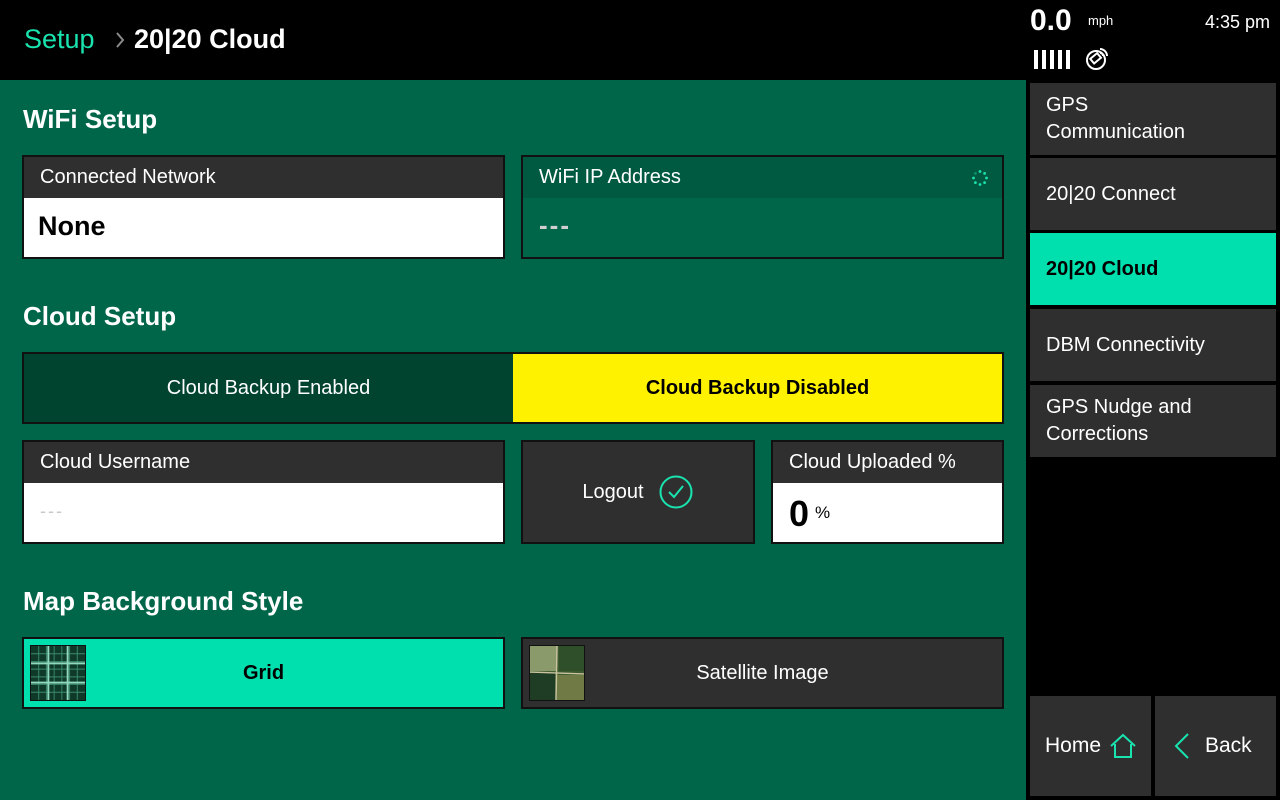  What do you see at coordinates (762, 227) in the screenshot?
I see `wifi-ip-body: ---` at bounding box center [762, 227].